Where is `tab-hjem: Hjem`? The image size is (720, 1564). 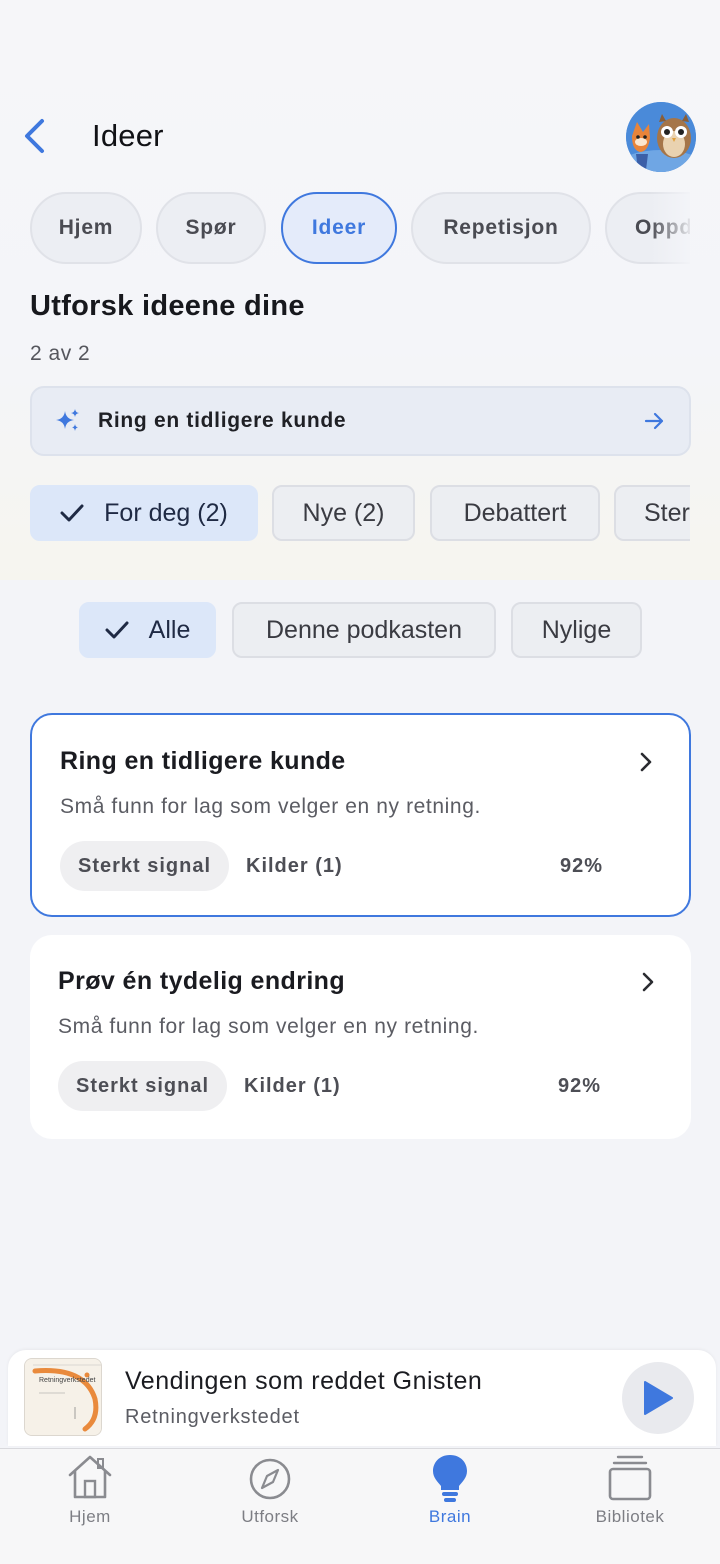 tab-hjem: Hjem is located at coordinates (86, 228).